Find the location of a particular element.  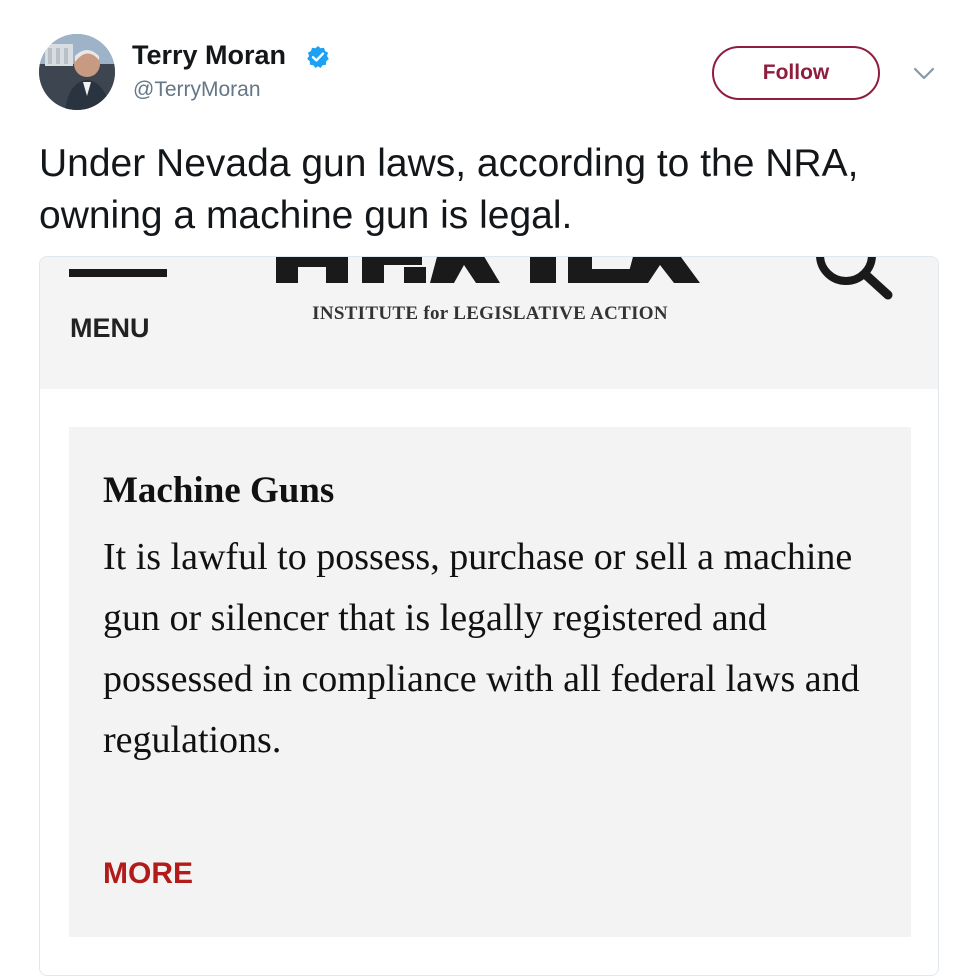

user-name: Terry Moran is located at coordinates (209, 55).